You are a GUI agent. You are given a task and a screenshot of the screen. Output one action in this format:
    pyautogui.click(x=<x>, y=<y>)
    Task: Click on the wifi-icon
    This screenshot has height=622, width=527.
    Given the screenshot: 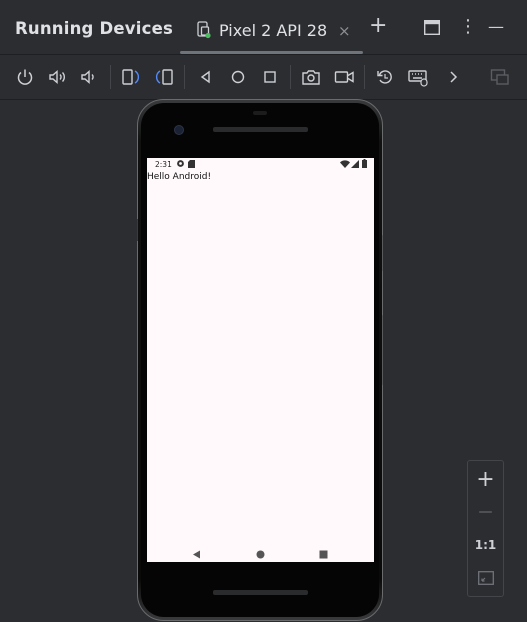 What is the action you would take?
    pyautogui.click(x=345, y=164)
    